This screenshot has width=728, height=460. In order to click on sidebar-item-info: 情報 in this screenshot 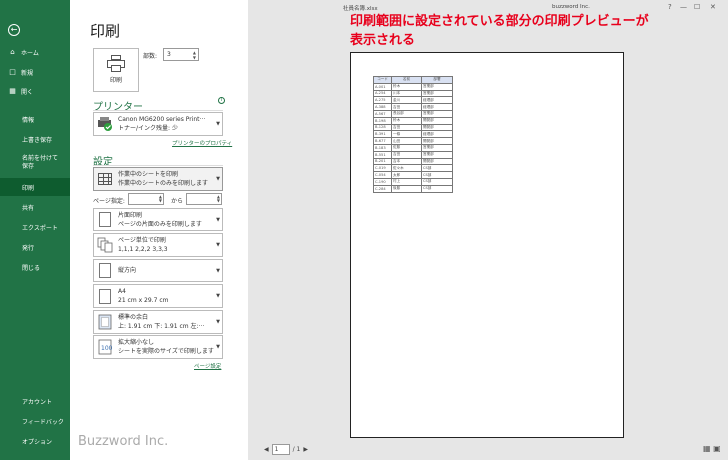, I will do `click(35, 119)`.